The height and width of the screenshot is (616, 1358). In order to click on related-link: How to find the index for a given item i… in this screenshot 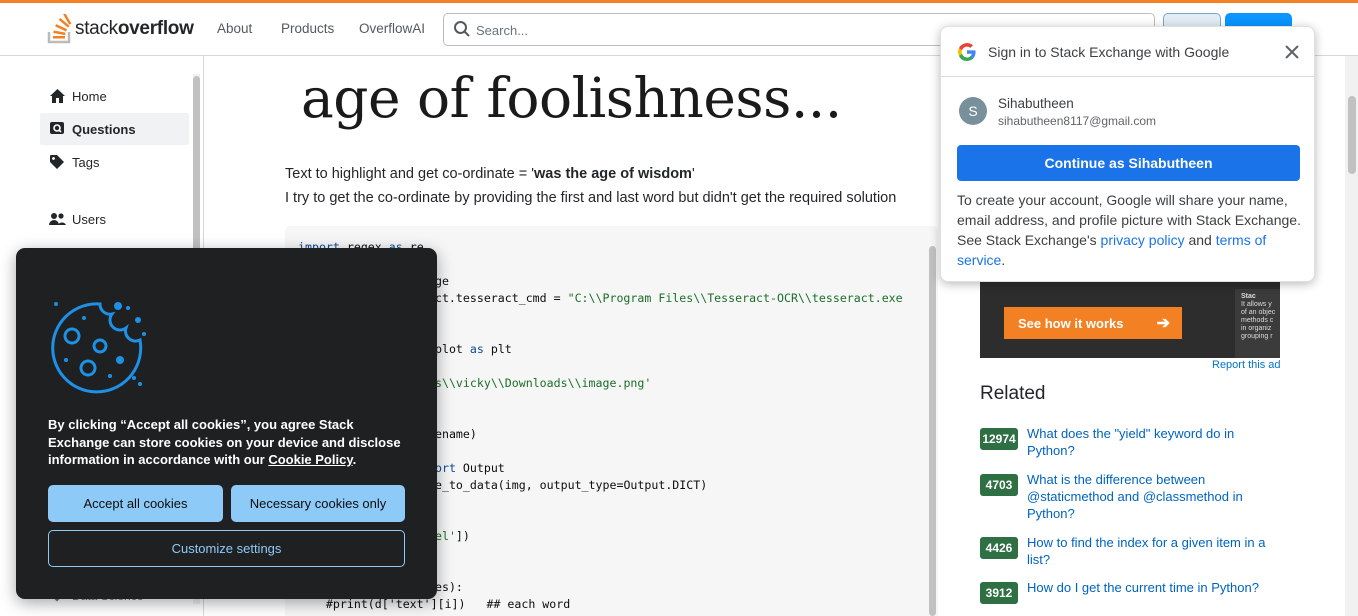, I will do `click(1152, 551)`.